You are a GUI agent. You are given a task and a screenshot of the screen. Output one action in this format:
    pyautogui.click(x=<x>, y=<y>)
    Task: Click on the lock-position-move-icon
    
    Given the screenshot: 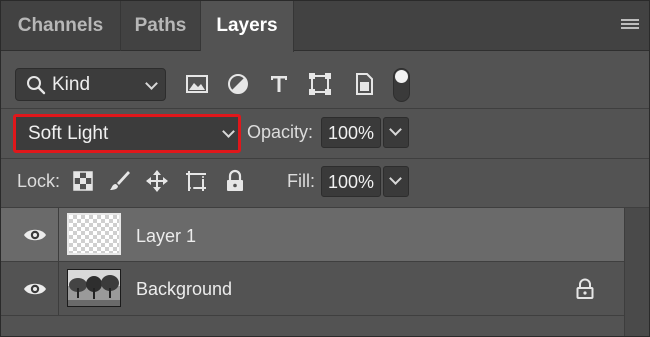 What is the action you would take?
    pyautogui.click(x=157, y=181)
    